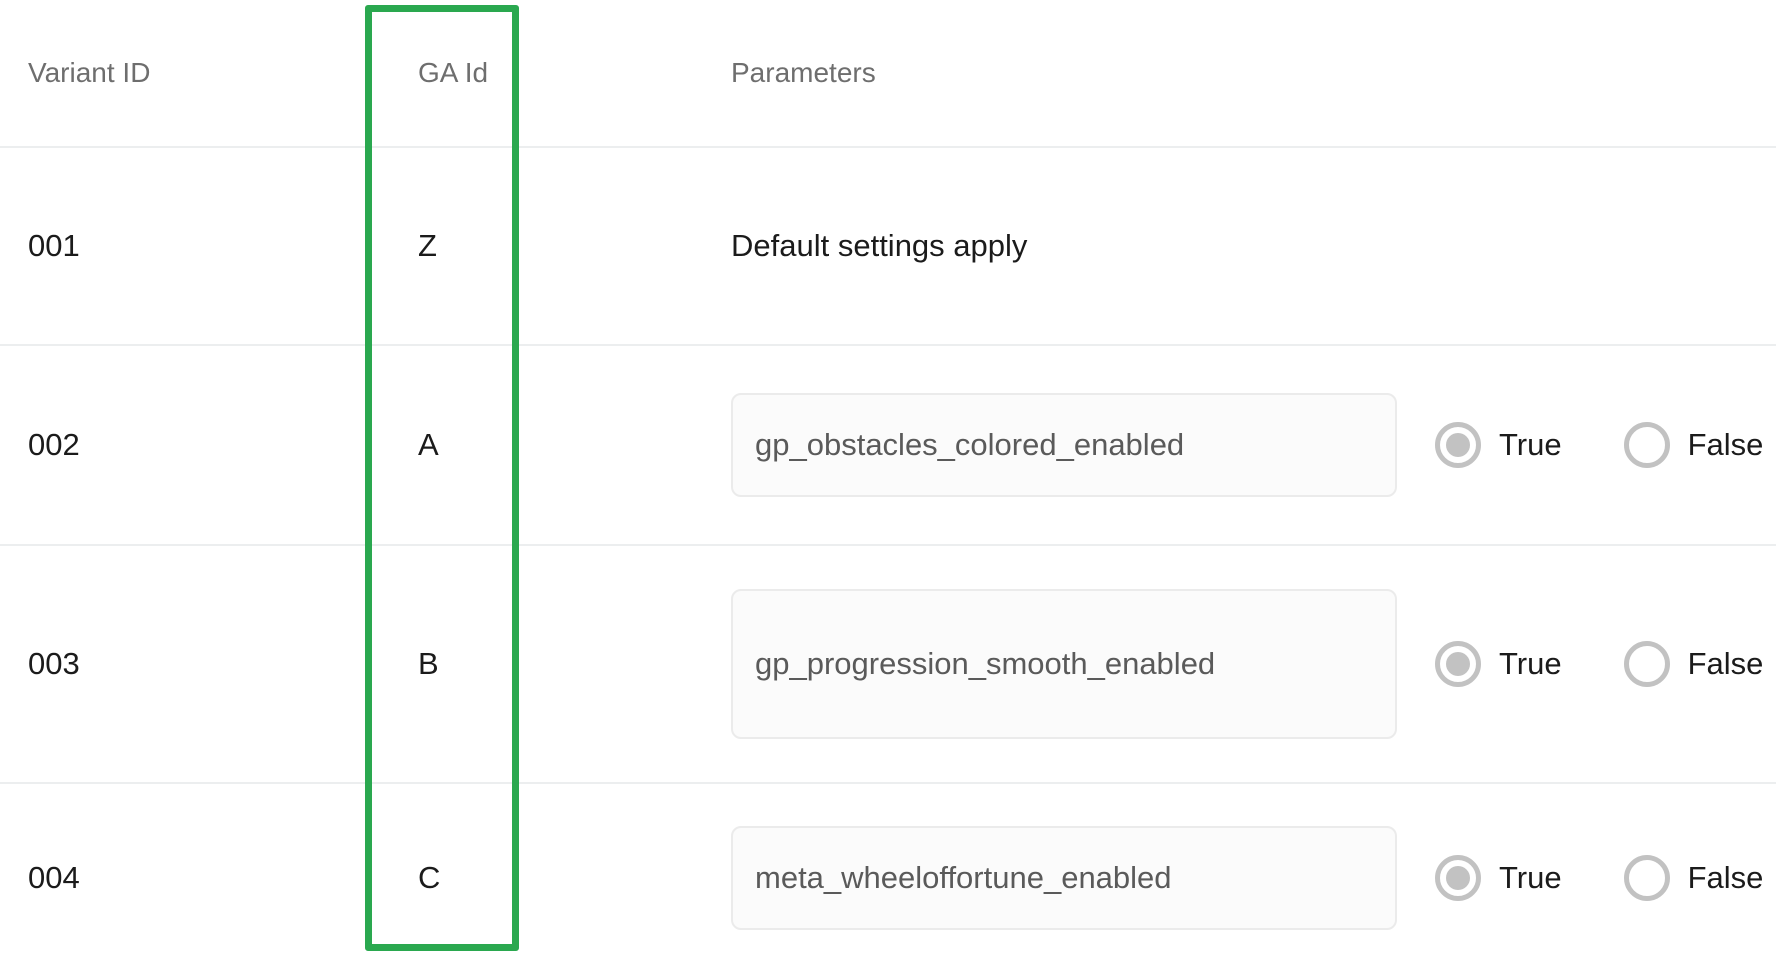 The image size is (1776, 972). Describe the element at coordinates (1253, 246) in the screenshot. I see `parameter-row: Default settings apply` at that location.